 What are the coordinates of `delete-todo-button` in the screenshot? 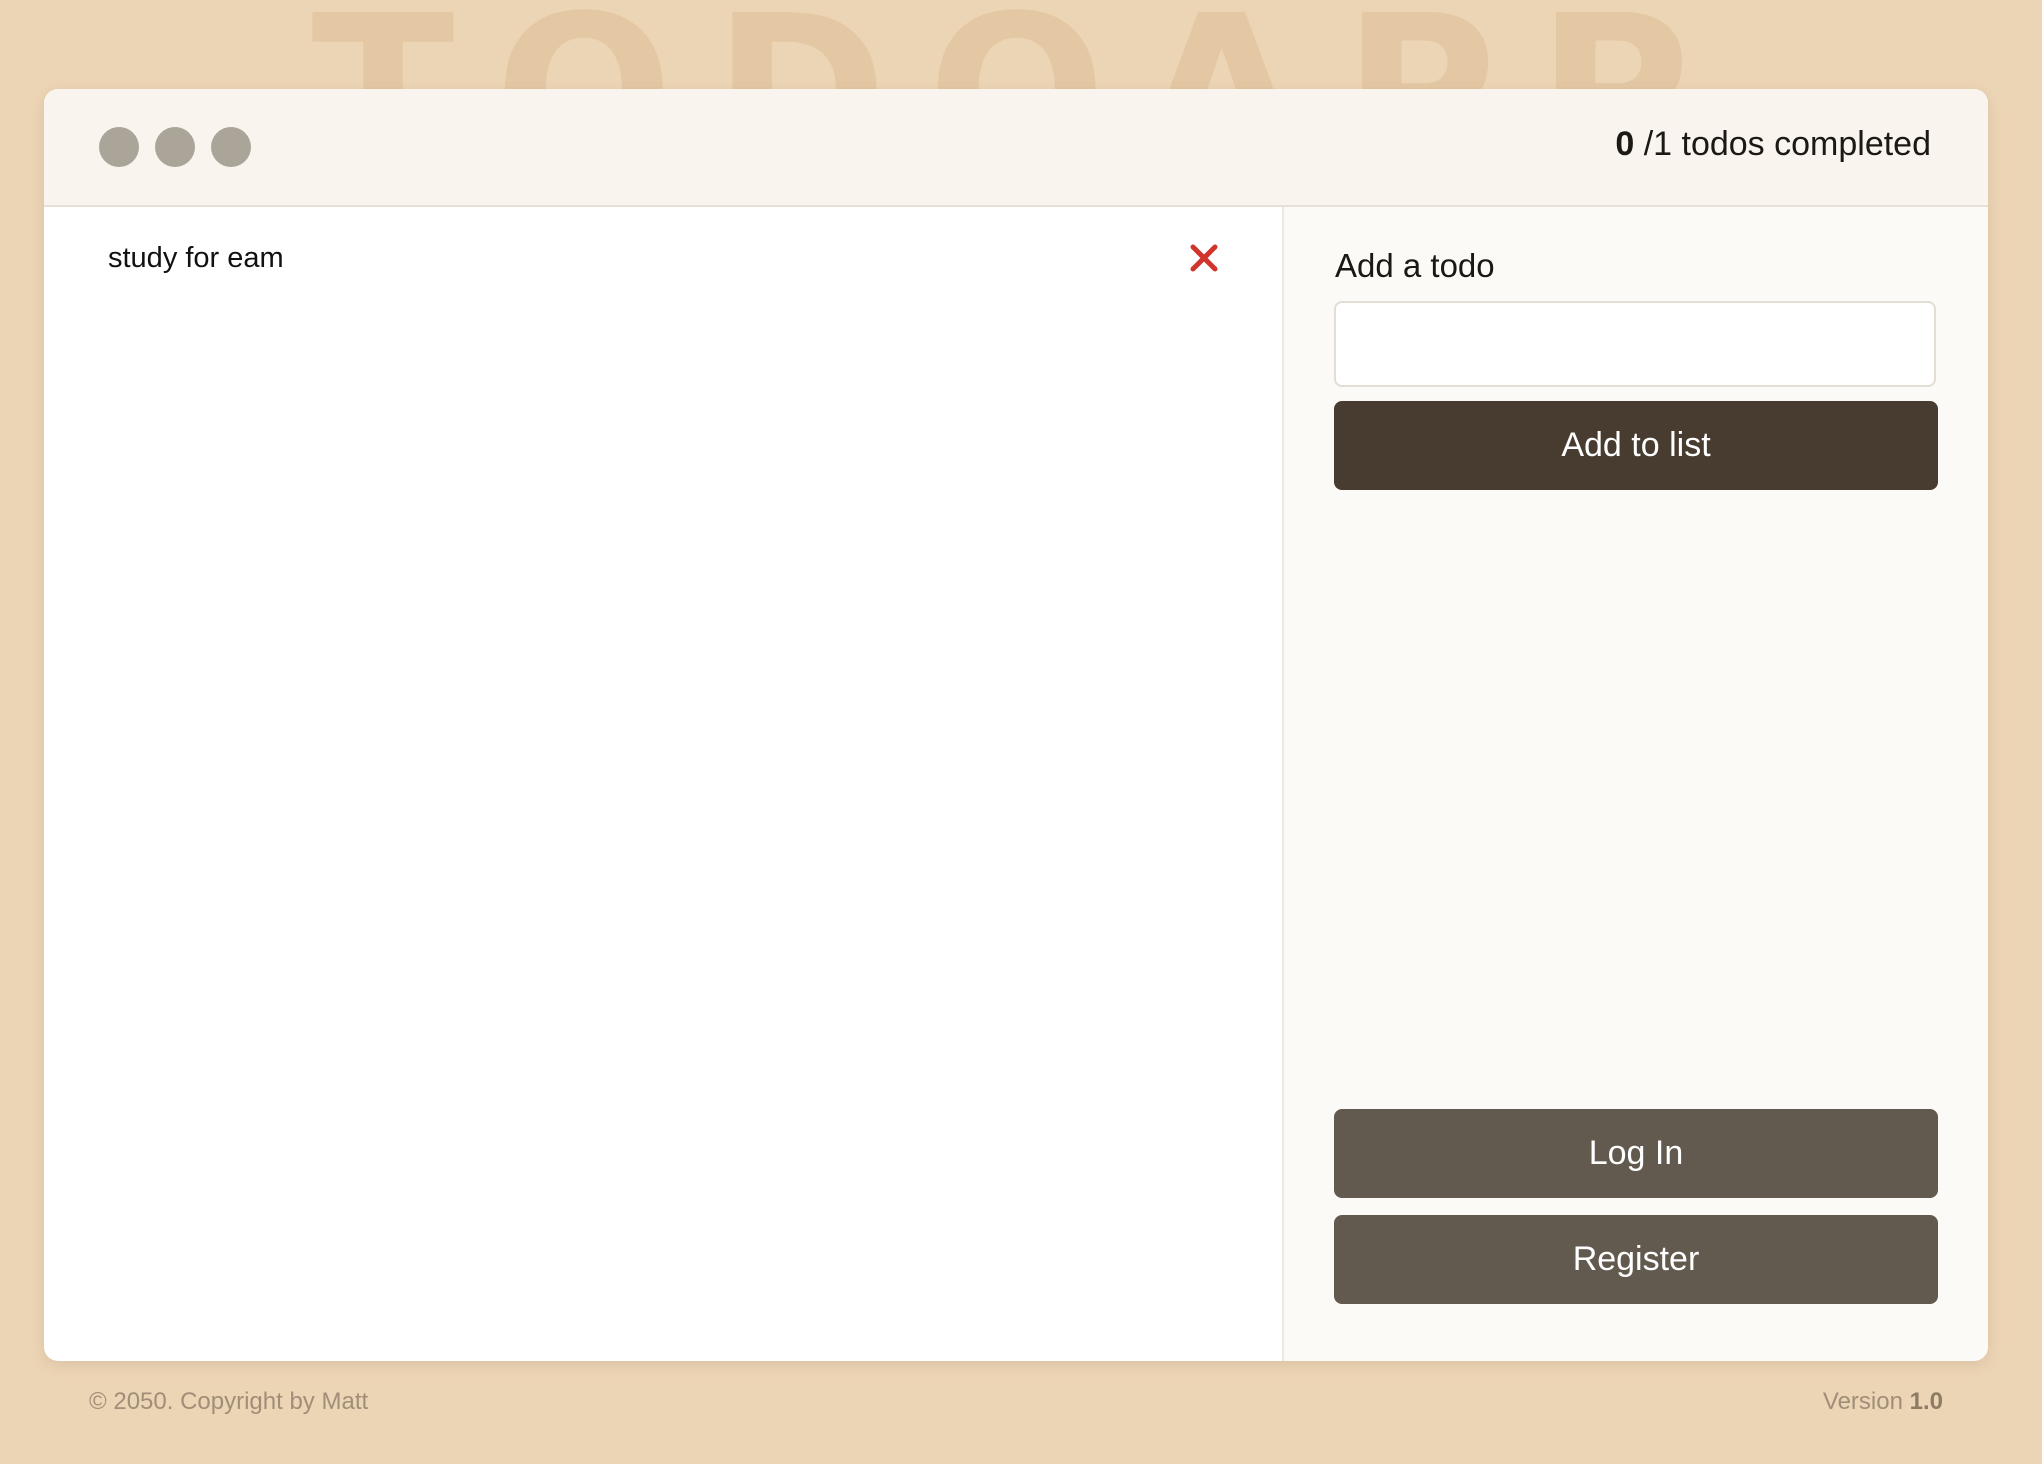 It's located at (1204, 258).